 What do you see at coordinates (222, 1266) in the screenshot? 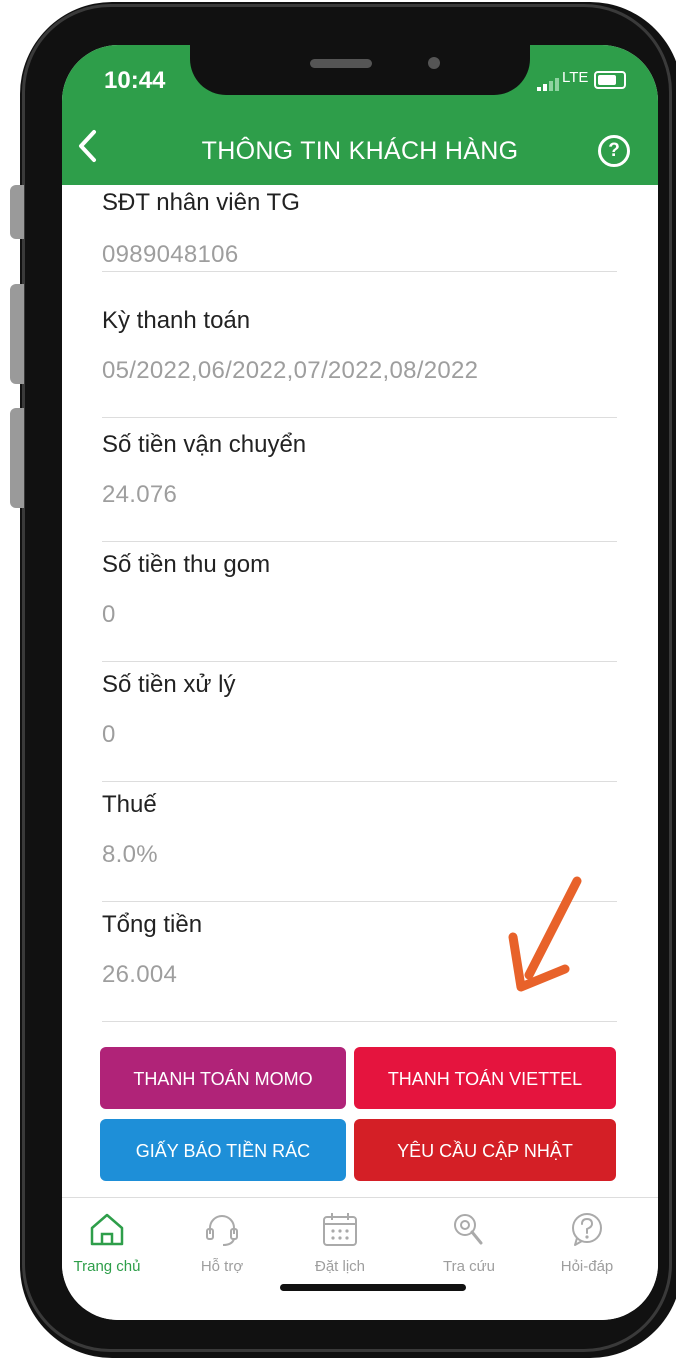
I see `tab-label: Hỗ trợ` at bounding box center [222, 1266].